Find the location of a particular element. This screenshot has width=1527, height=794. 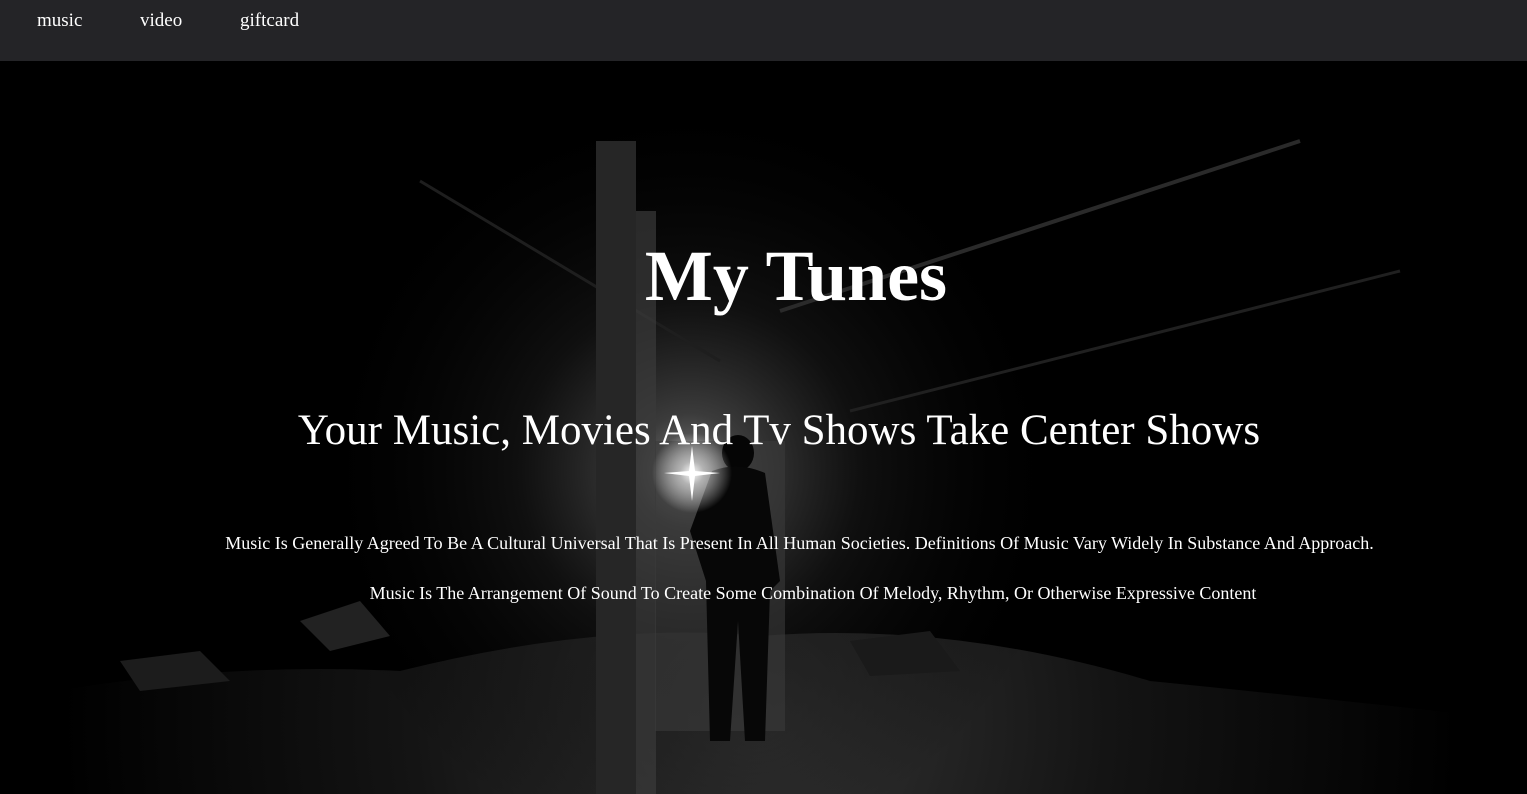

nav-link-video: video is located at coordinates (161, 21).